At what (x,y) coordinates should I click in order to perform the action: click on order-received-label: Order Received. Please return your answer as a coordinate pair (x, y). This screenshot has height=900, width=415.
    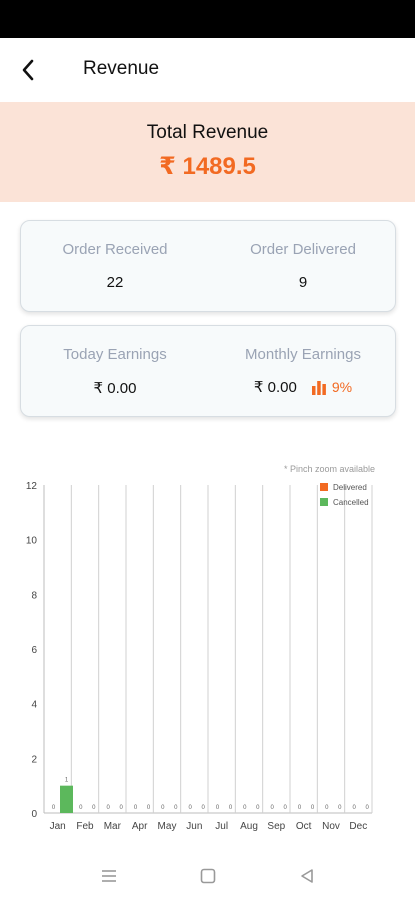
    Looking at the image, I should click on (115, 249).